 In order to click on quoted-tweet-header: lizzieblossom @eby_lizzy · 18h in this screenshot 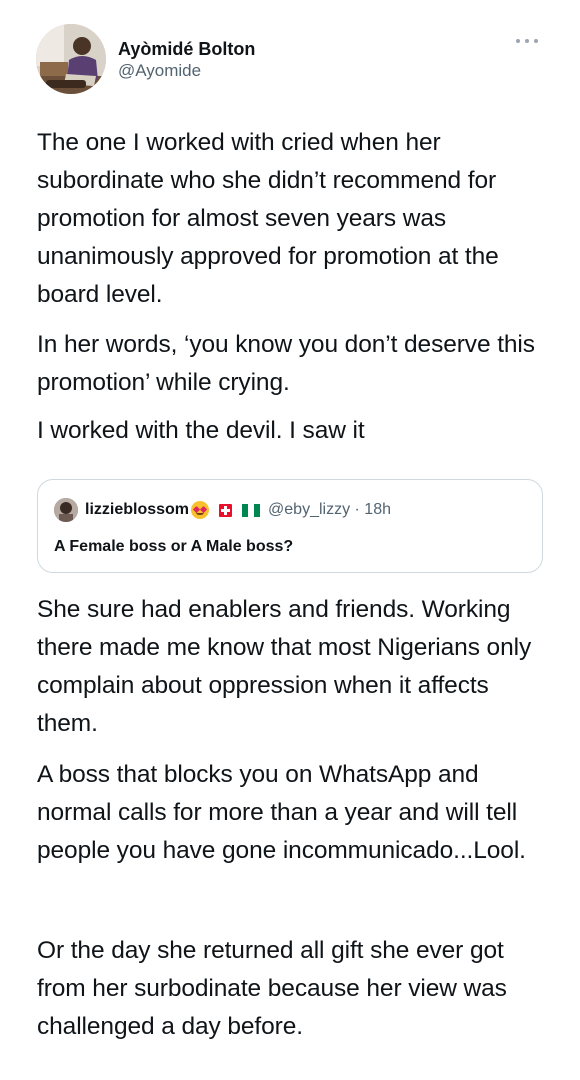, I will do `click(222, 510)`.